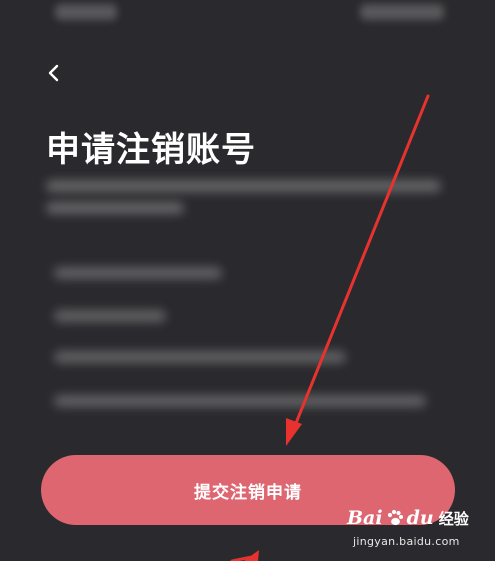  I want to click on submit-cancellation-label: 提交注销申请, so click(248, 492).